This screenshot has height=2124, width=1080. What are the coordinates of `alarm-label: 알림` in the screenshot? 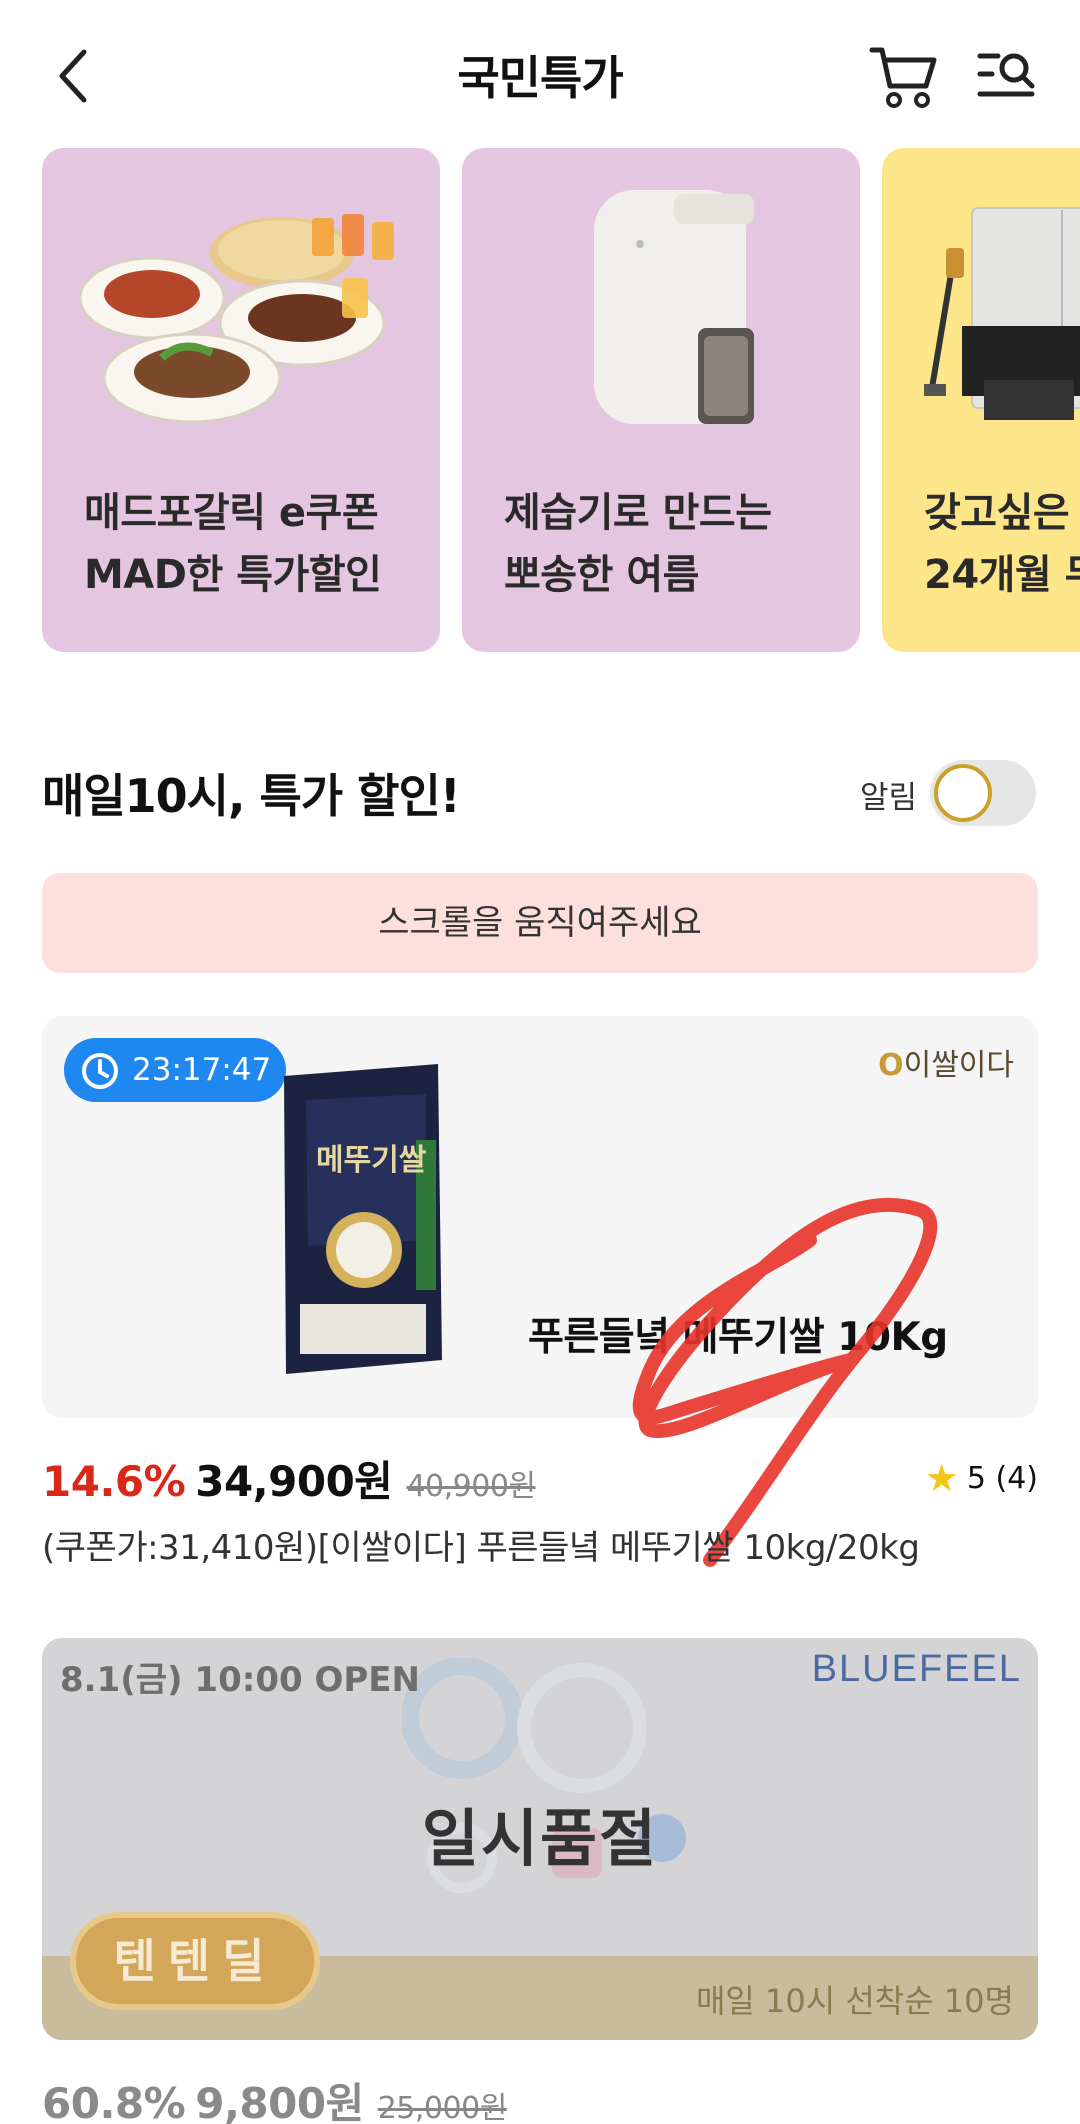 It's located at (889, 798).